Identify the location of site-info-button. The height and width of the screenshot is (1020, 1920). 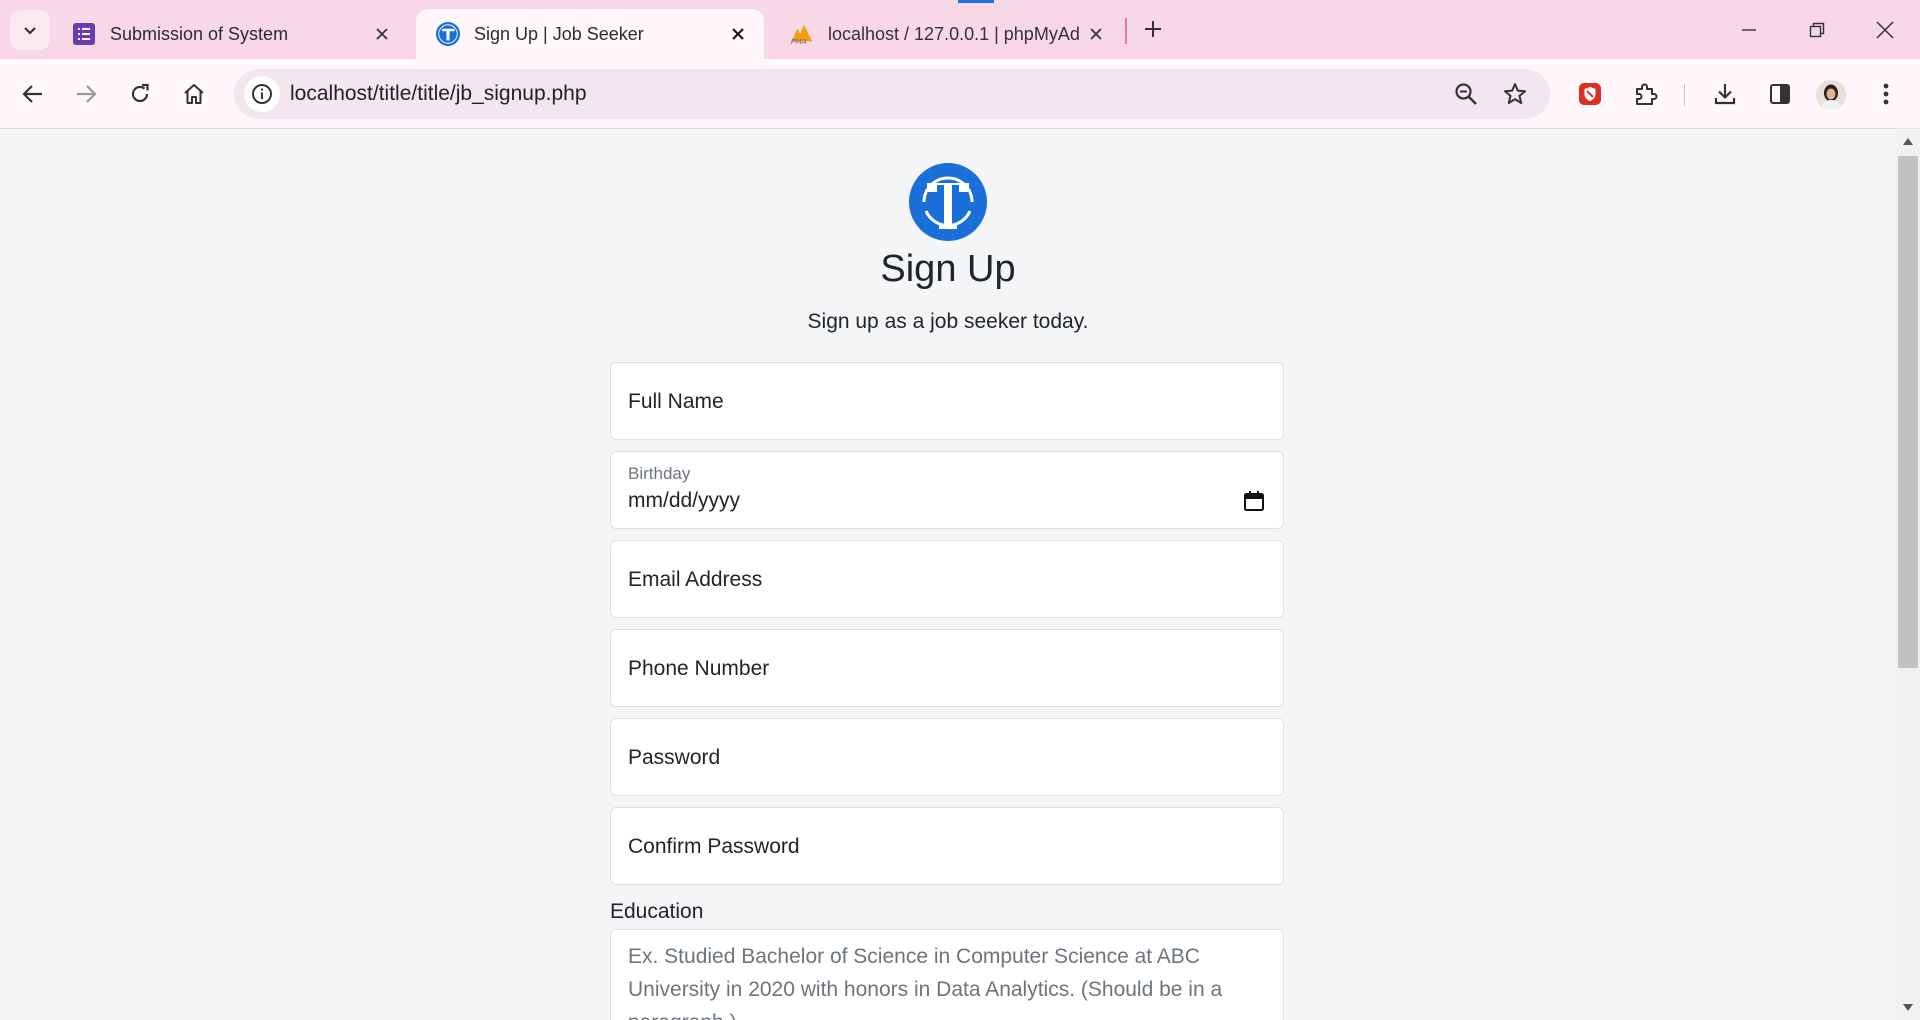
(262, 94).